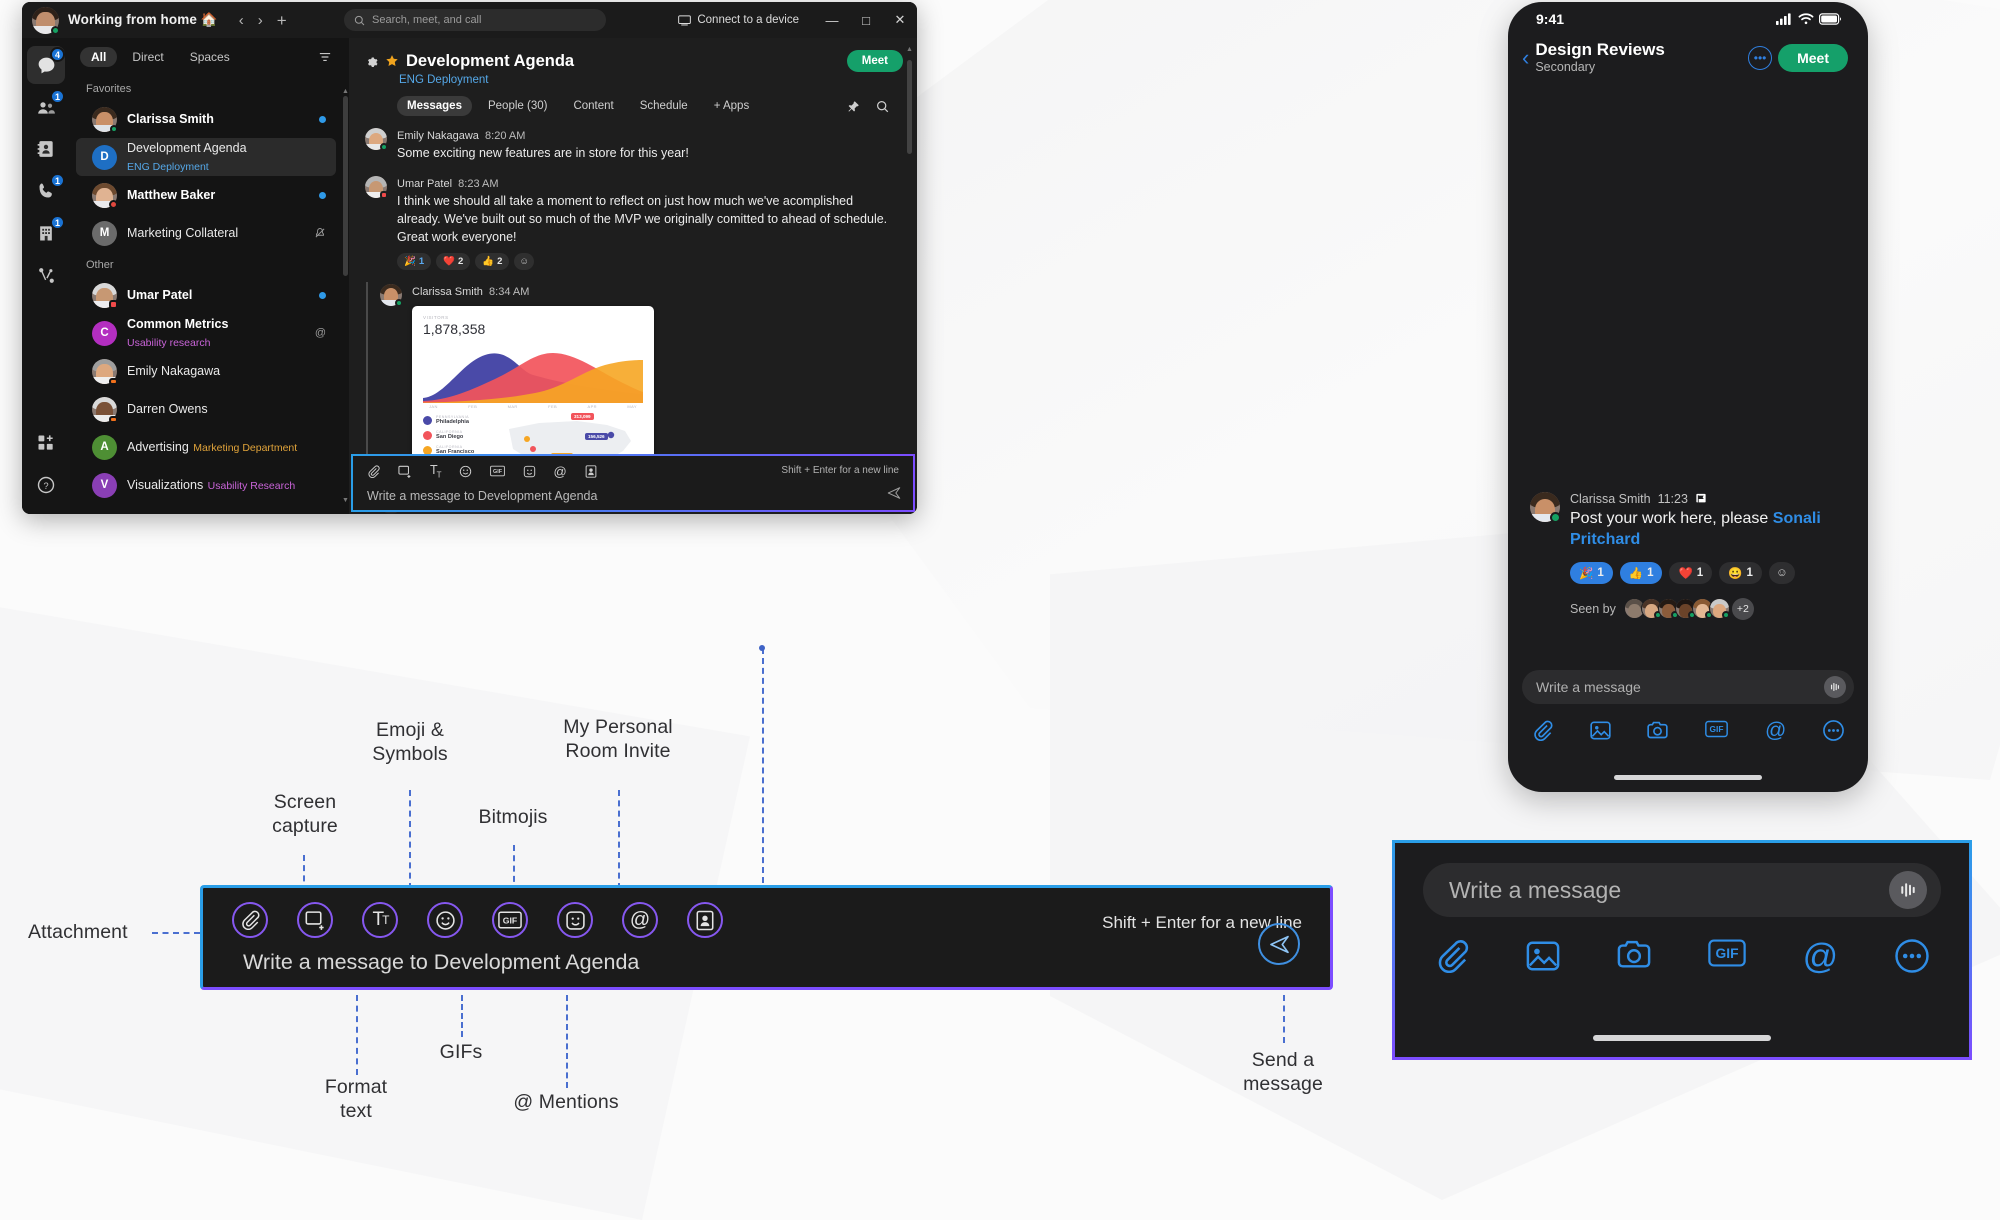 This screenshot has height=1220, width=2000. I want to click on rail-item-apps, so click(46, 443).